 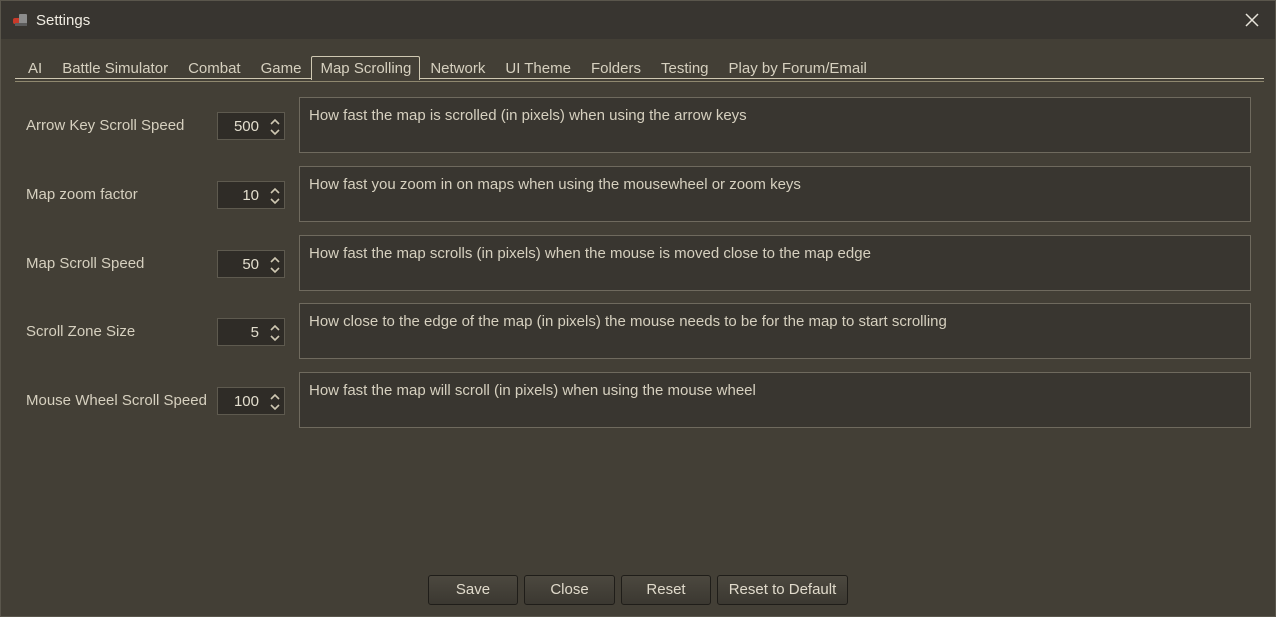 I want to click on game-app-icon, so click(x=21, y=20).